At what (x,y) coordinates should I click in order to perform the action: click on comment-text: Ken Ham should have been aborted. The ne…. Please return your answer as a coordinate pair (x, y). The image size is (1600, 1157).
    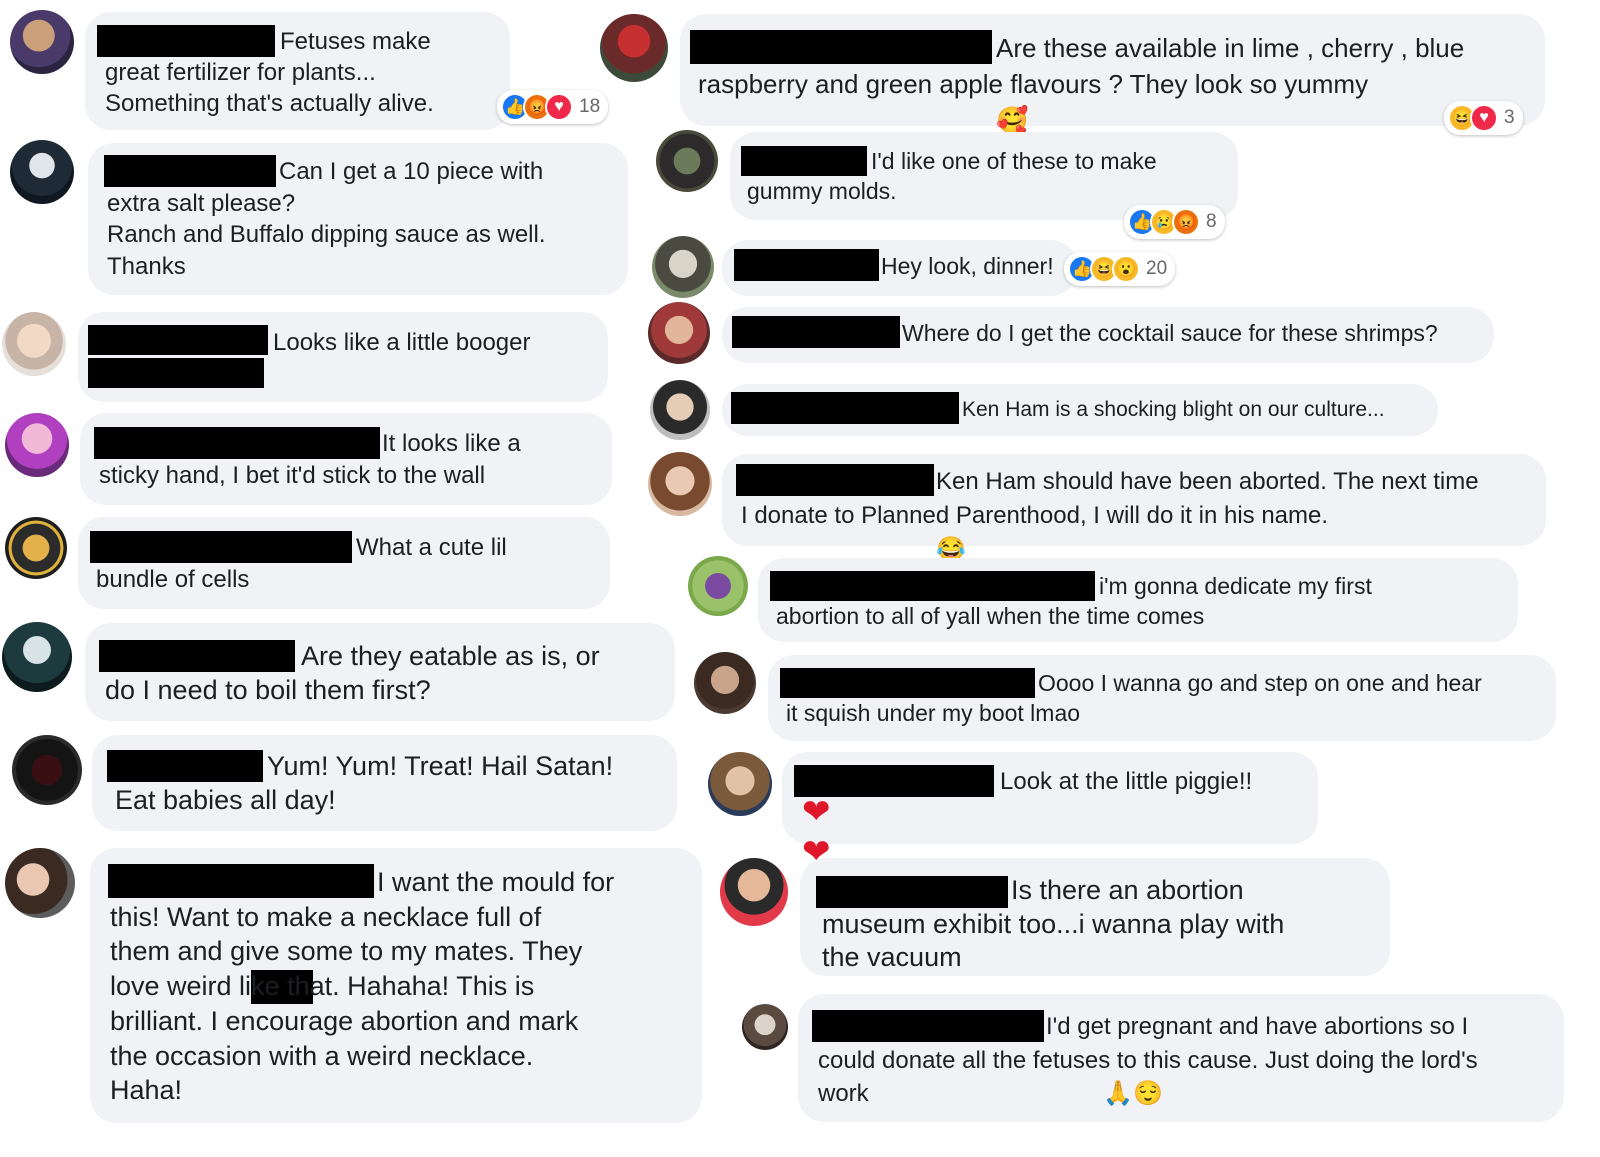
    Looking at the image, I should click on (1141, 516).